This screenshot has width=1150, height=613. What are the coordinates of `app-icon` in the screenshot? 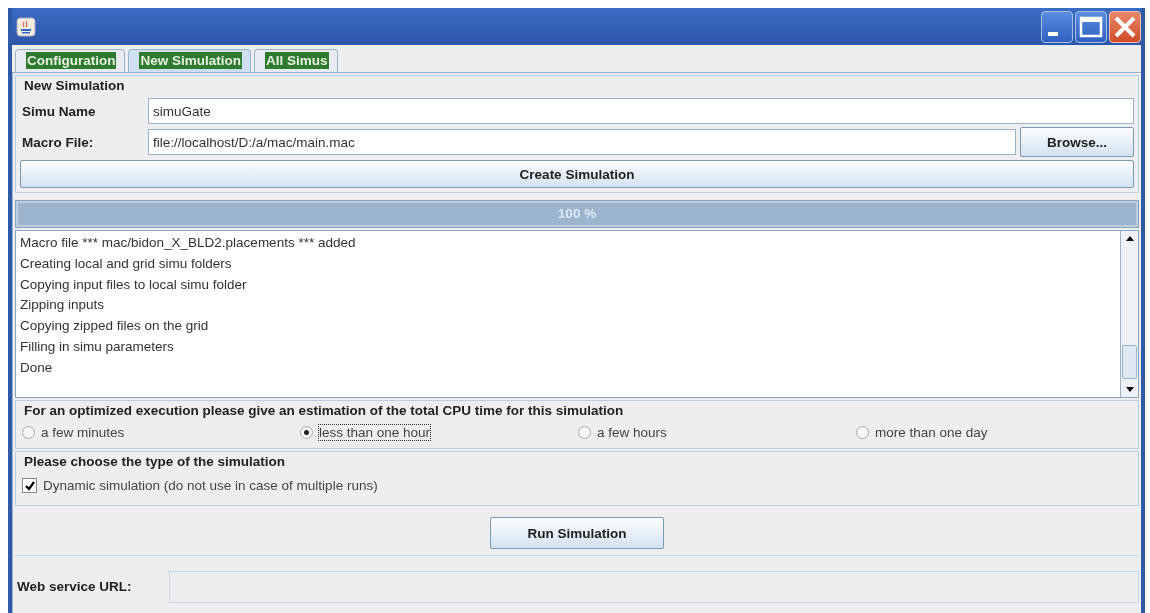 It's located at (26, 26).